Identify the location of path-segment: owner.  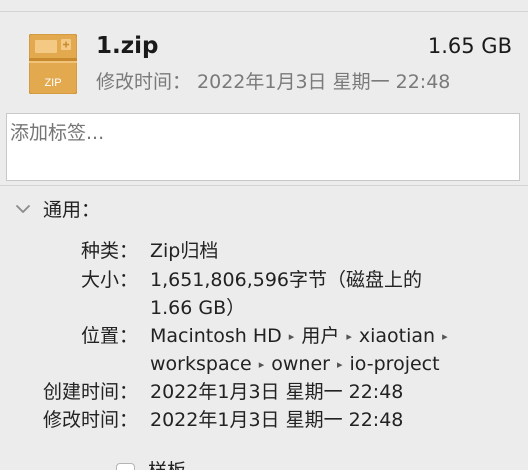
(300, 364).